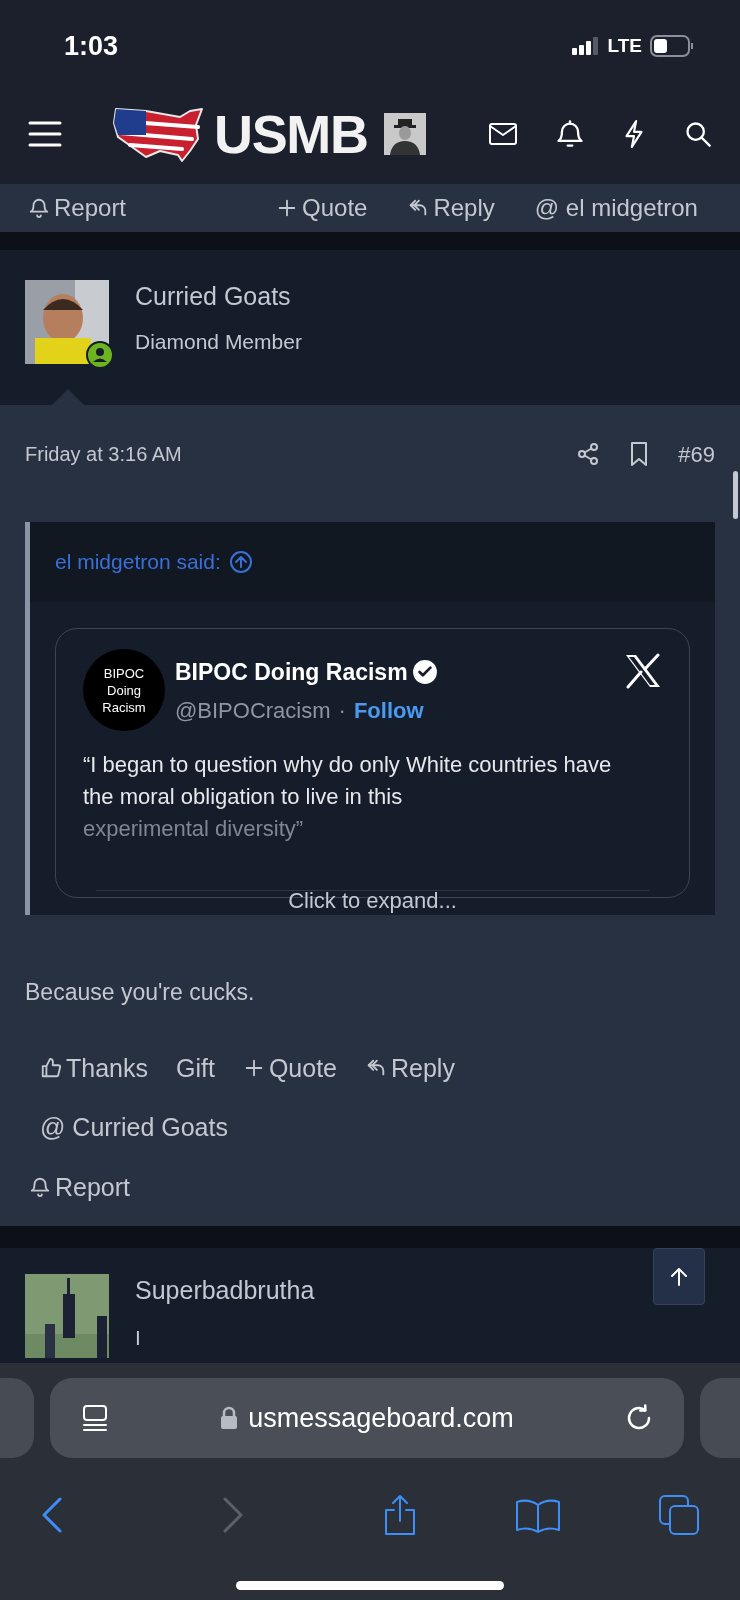  Describe the element at coordinates (124, 690) in the screenshot. I see `avatar-text: BIPOC Doing Racism` at that location.